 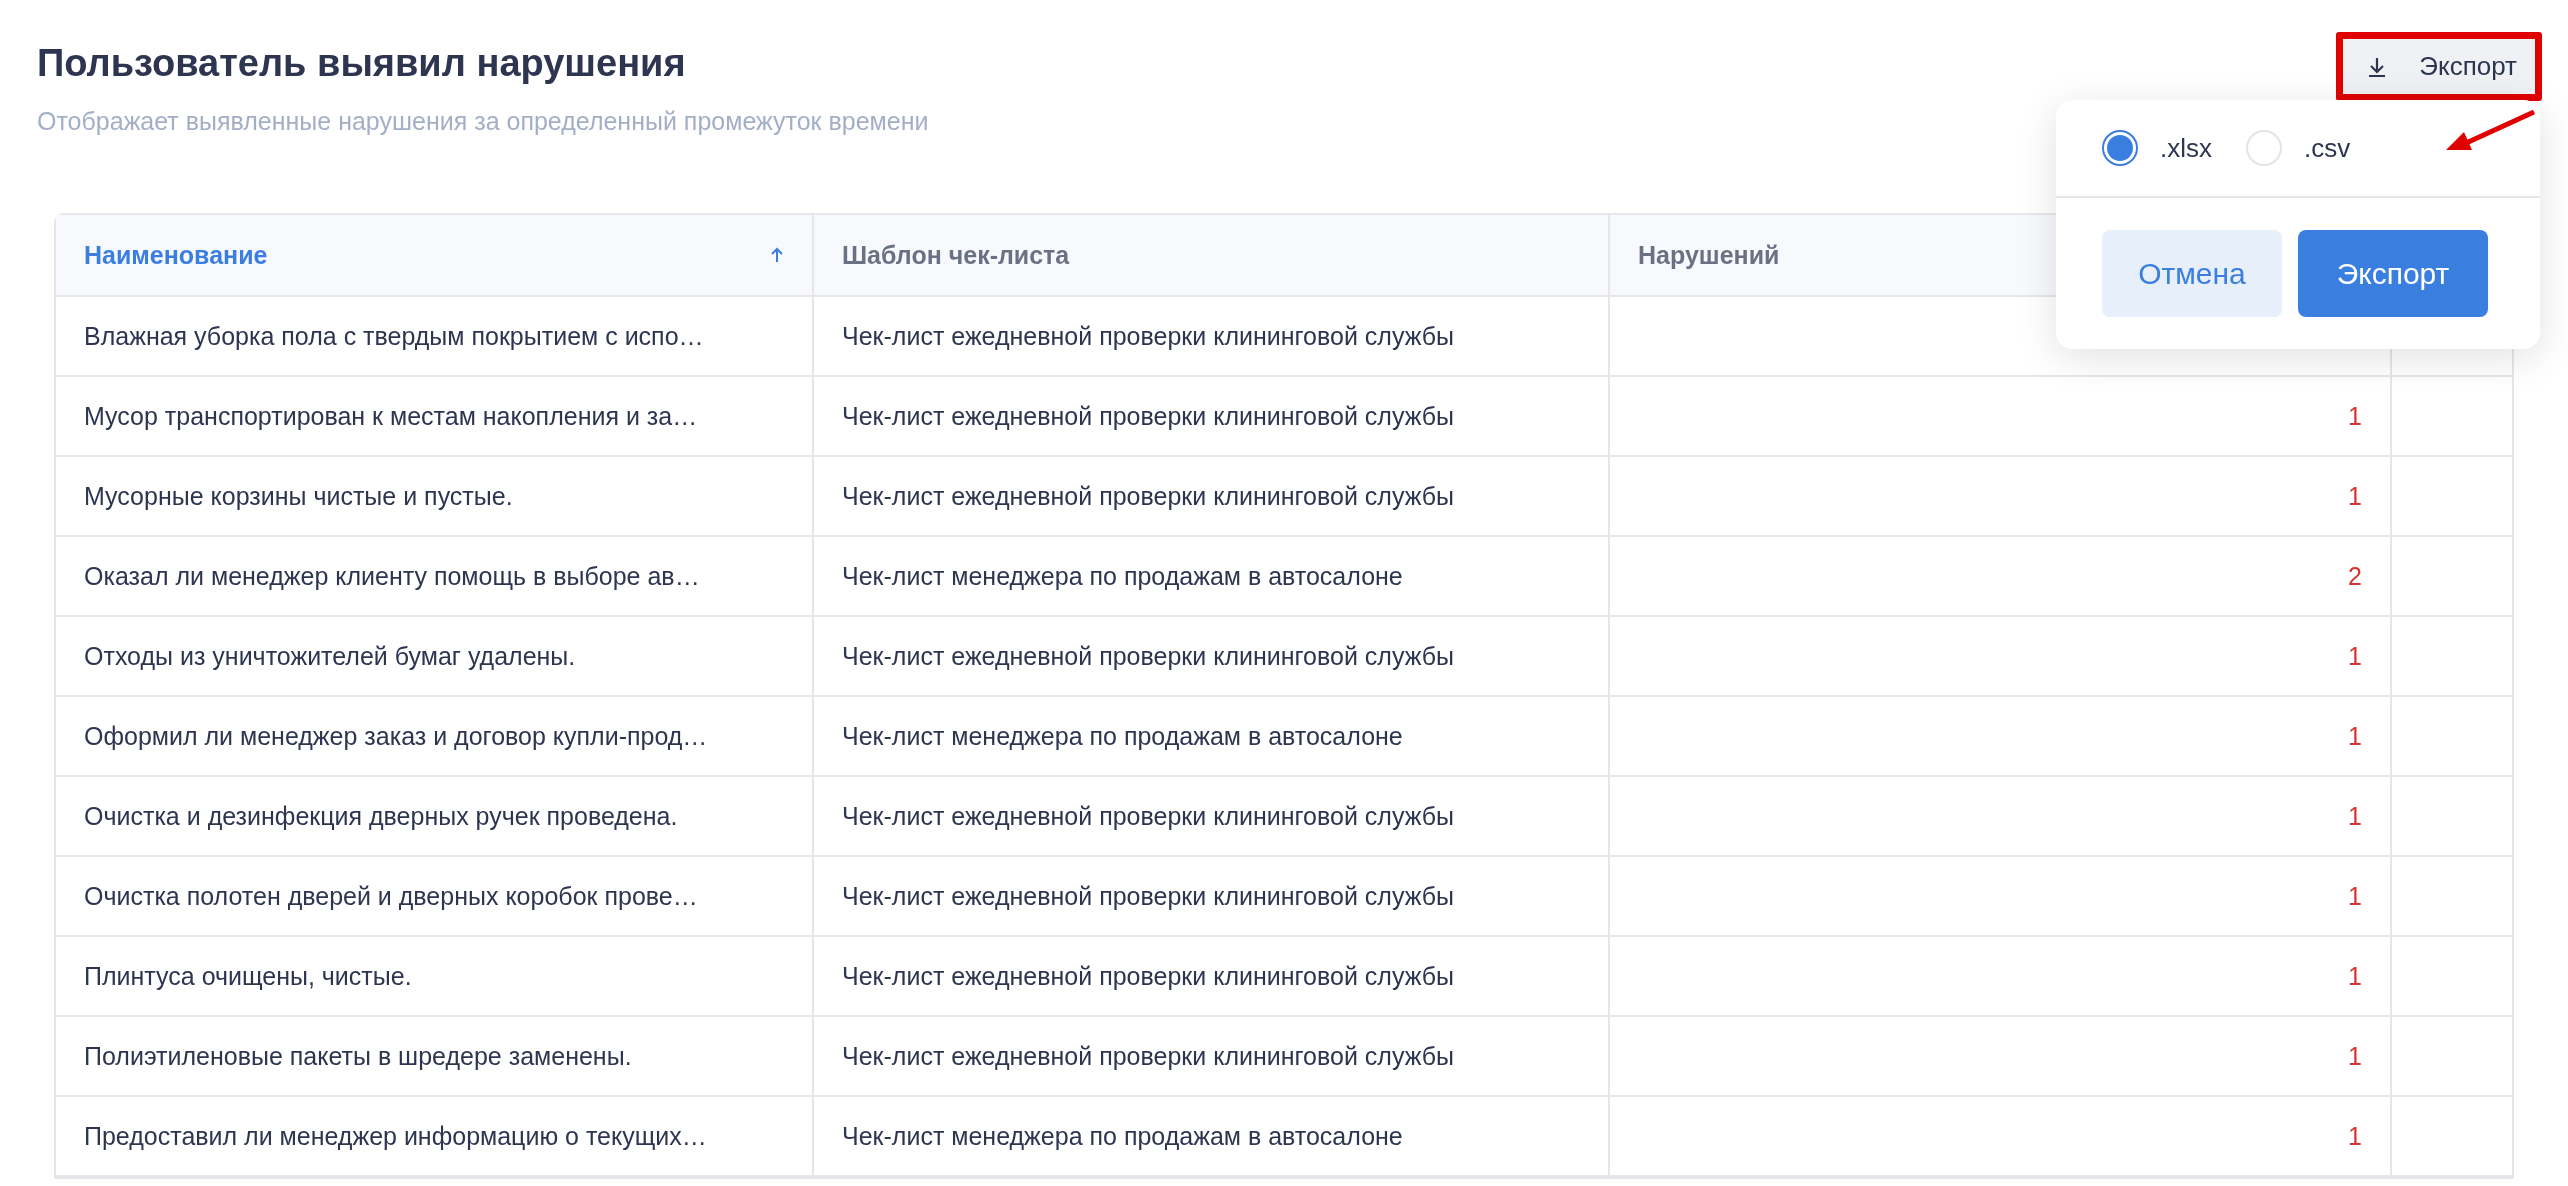 I want to click on table-cell: Очистка и дезинфекция дверных ручек проведена., so click(x=435, y=817).